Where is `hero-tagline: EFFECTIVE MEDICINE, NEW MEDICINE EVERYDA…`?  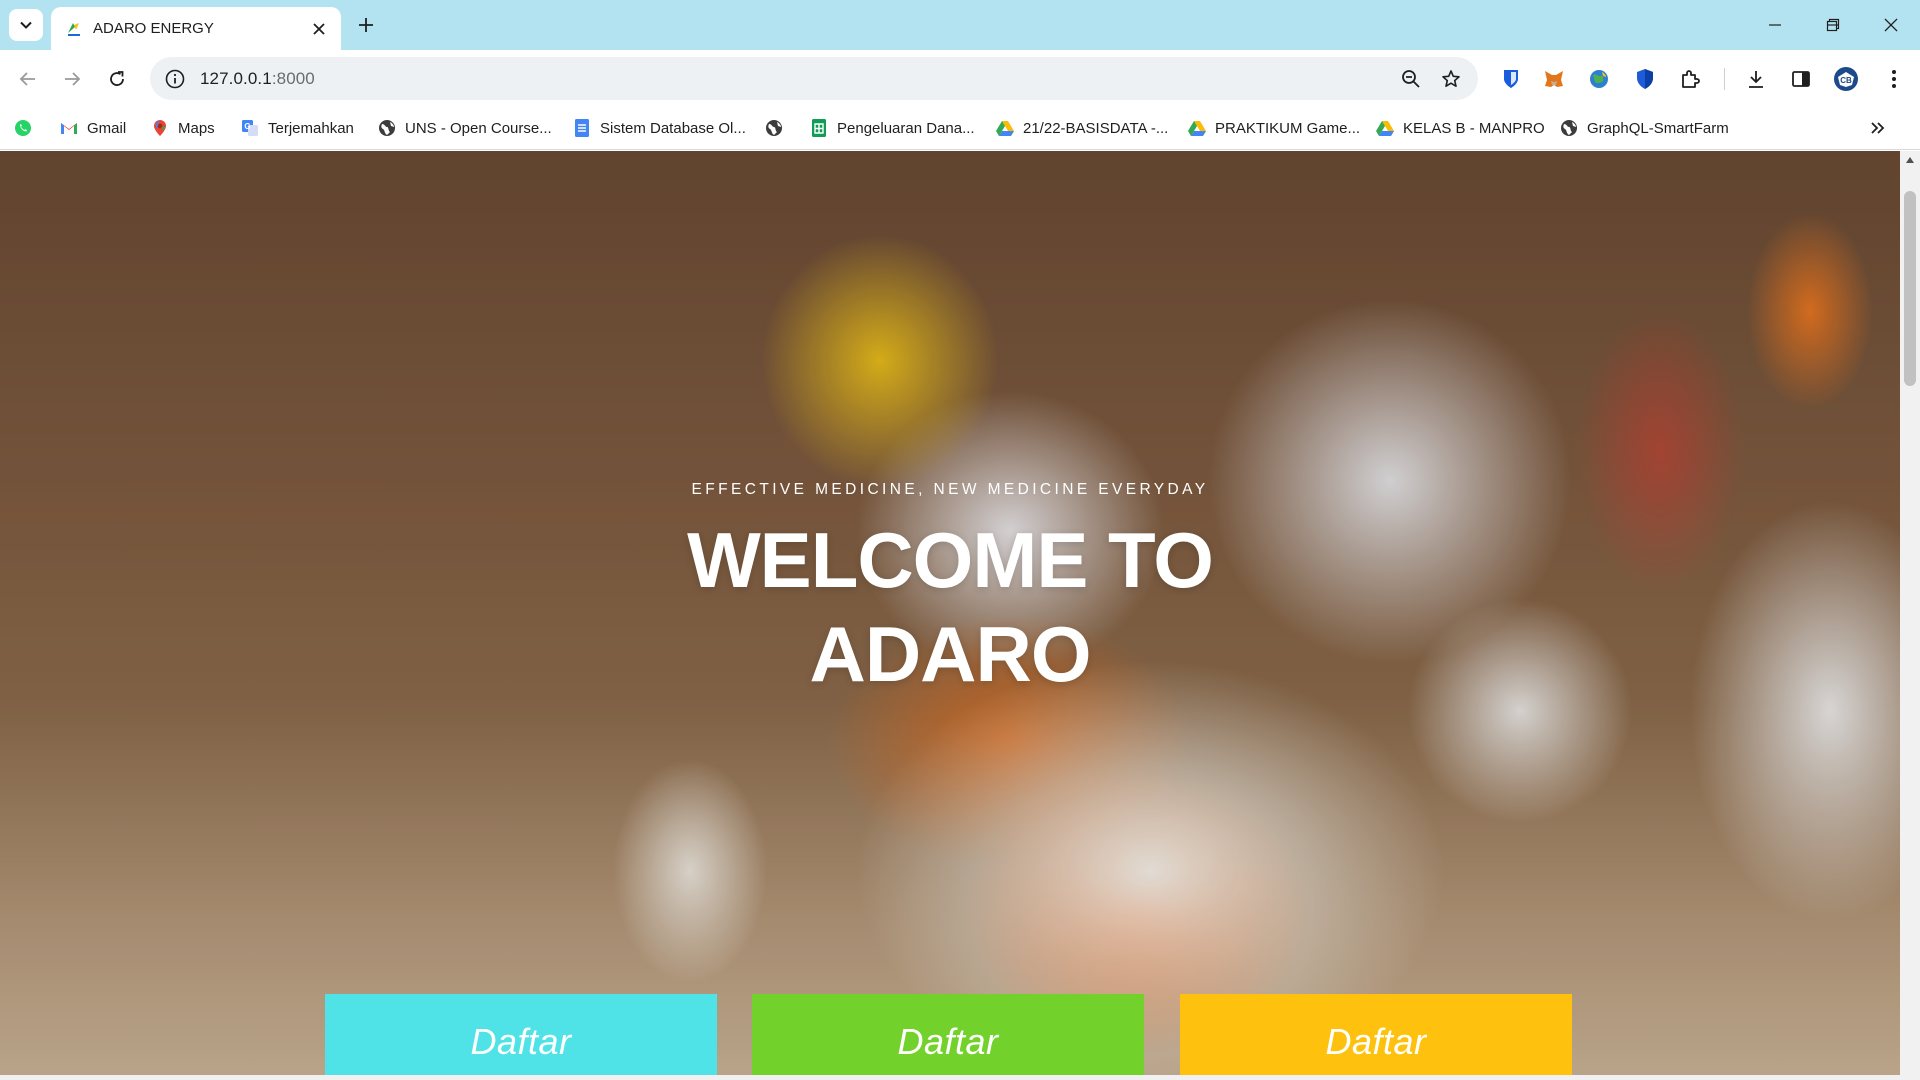 hero-tagline: EFFECTIVE MEDICINE, NEW MEDICINE EVERYDA… is located at coordinates (950, 489).